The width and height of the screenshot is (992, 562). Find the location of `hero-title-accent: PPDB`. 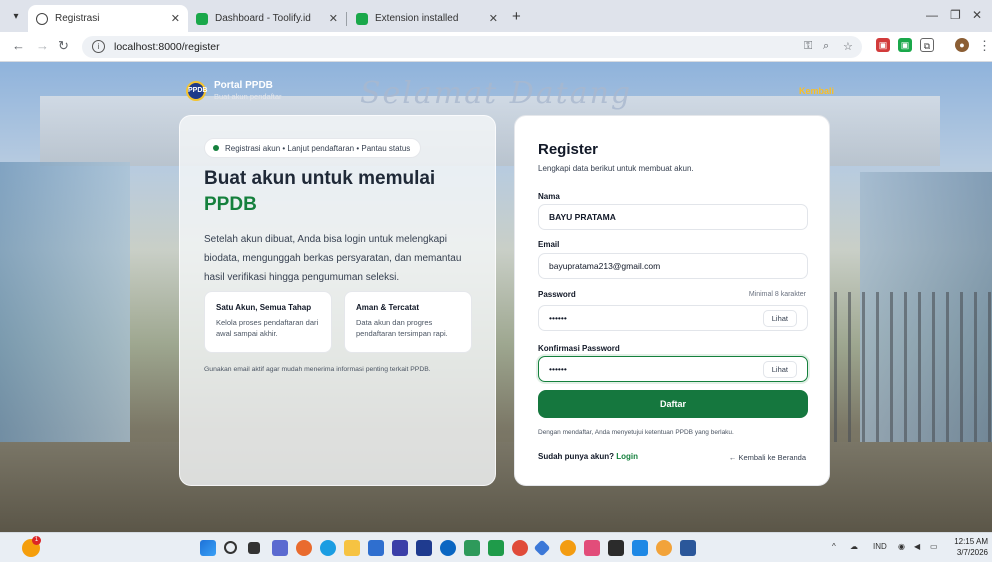

hero-title-accent: PPDB is located at coordinates (230, 204).